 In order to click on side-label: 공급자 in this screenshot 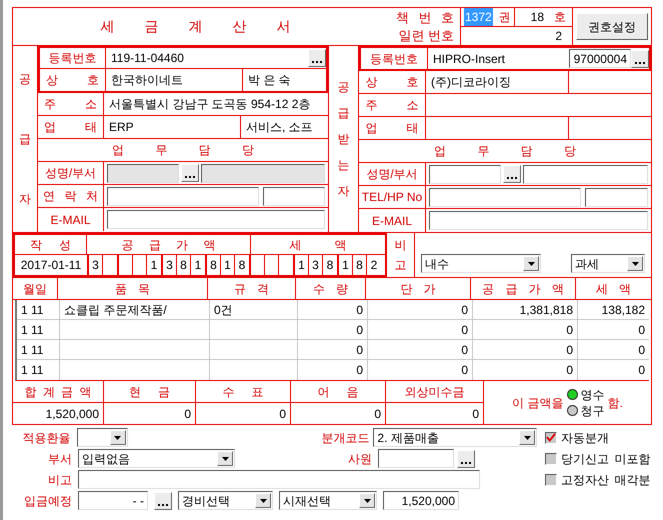, I will do `click(25, 139)`.